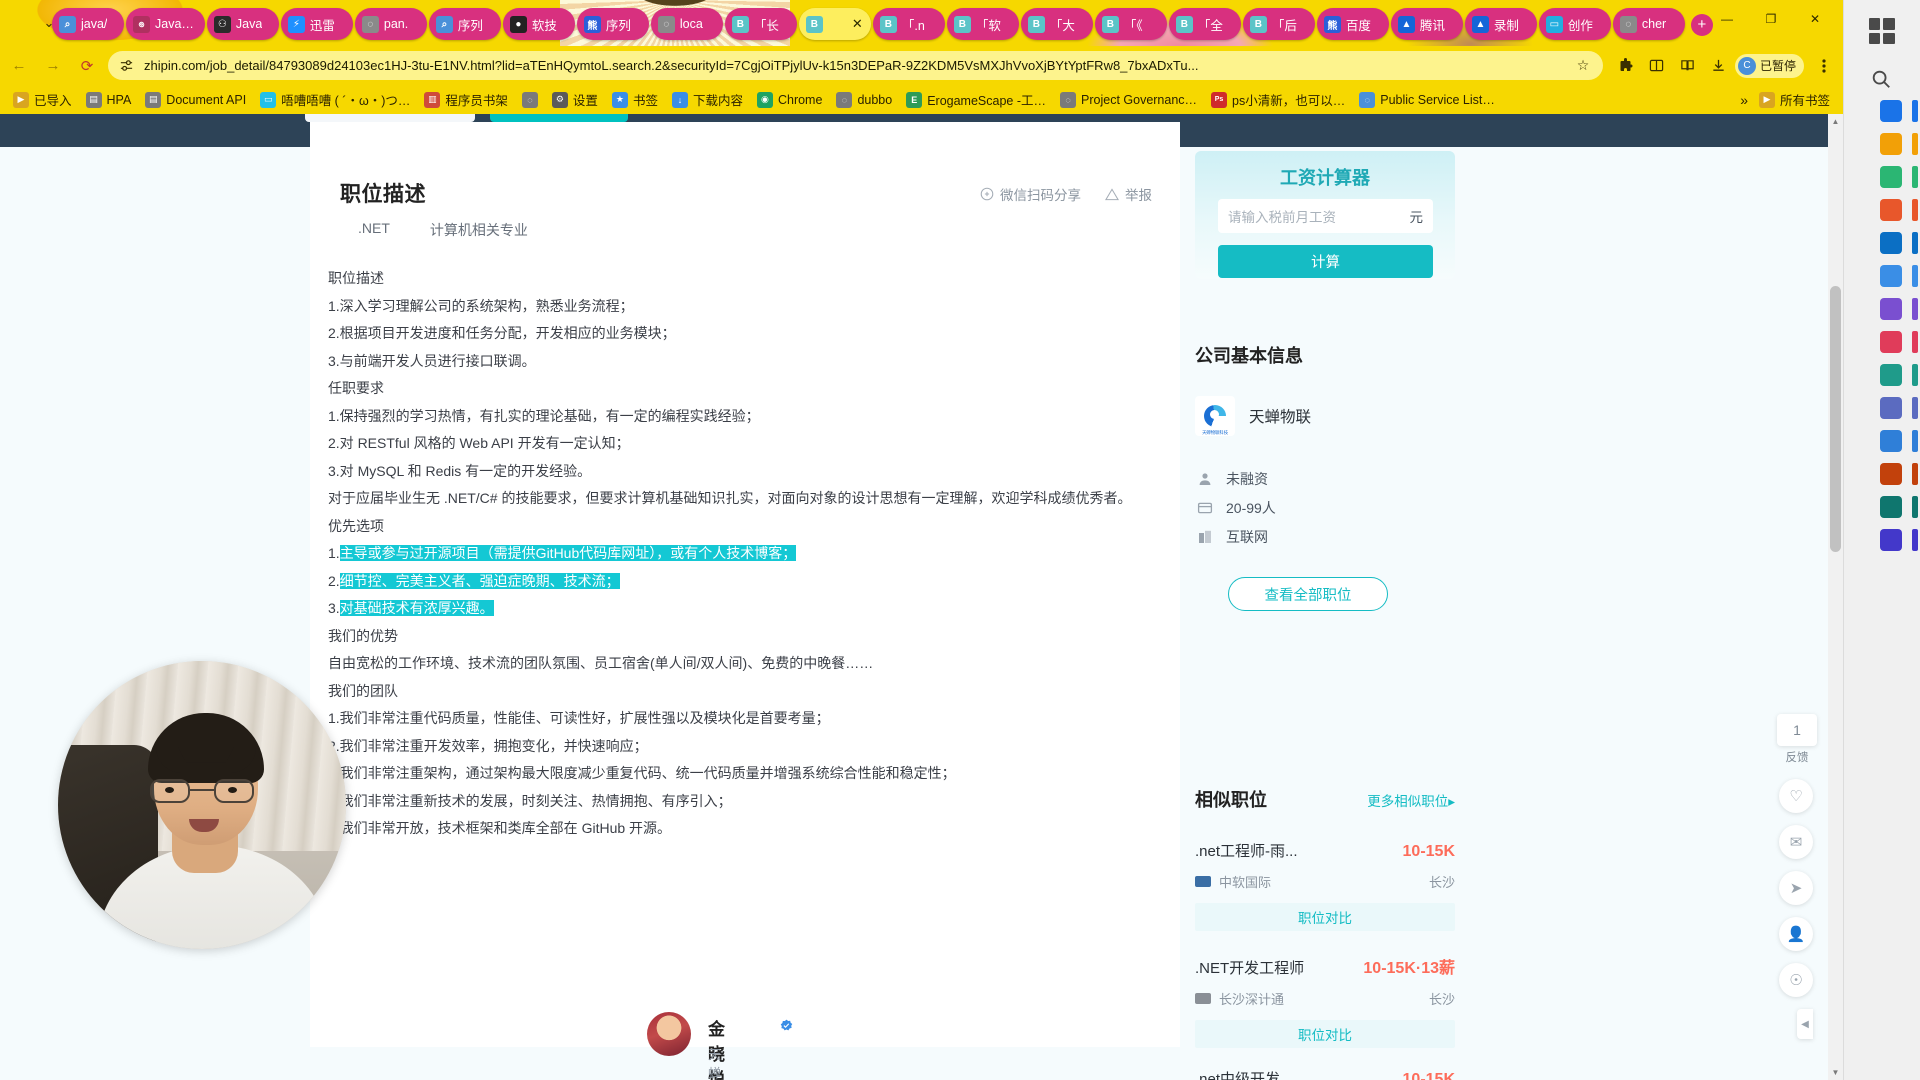 Image resolution: width=1920 pixels, height=1080 pixels. I want to click on maximize-button: ❐, so click(1771, 19).